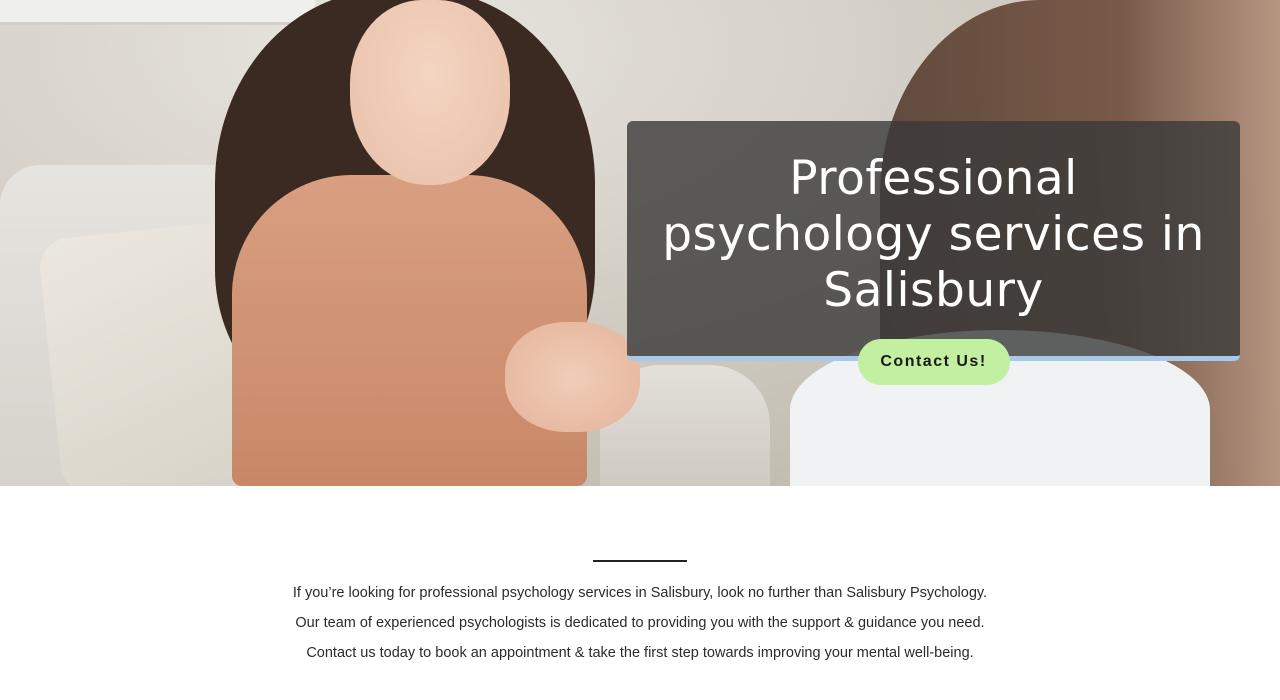 This screenshot has width=1280, height=700. Describe the element at coordinates (933, 362) in the screenshot. I see `contact-us-button: Contact Us!` at that location.